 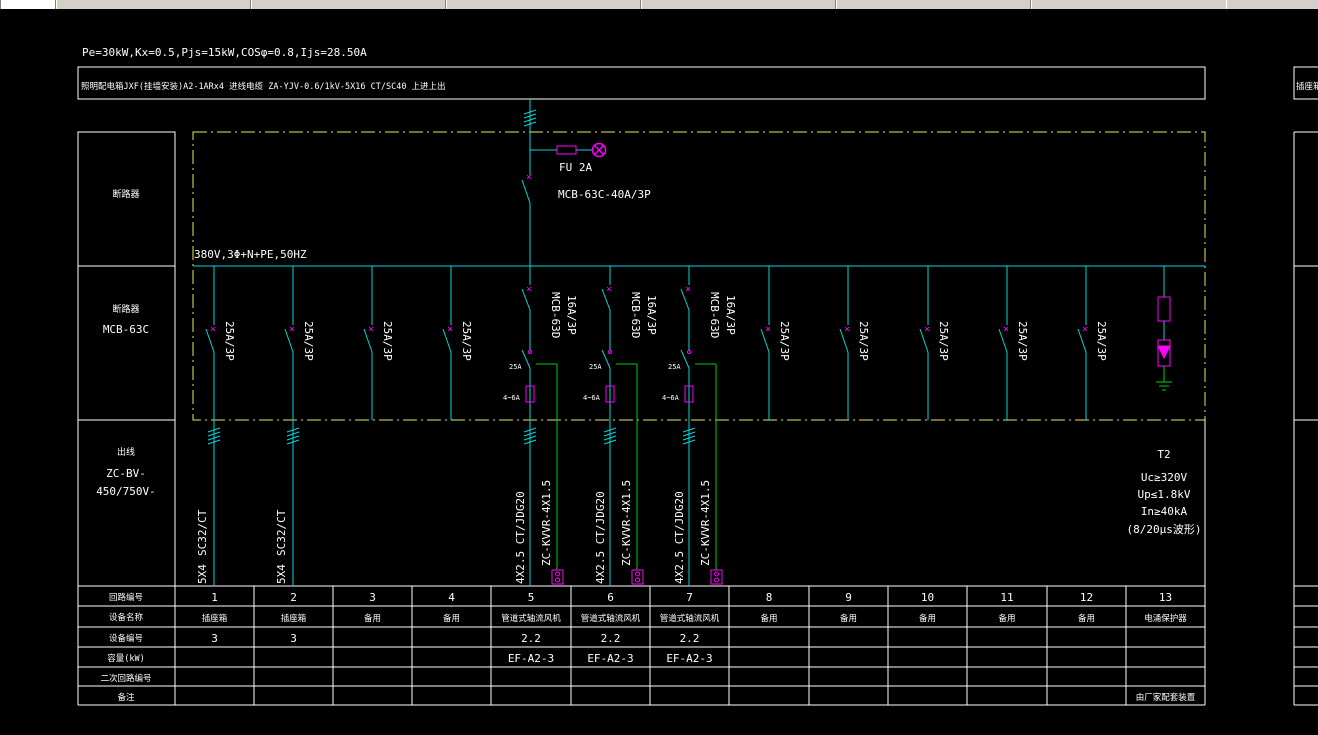 I want to click on remark: 由厂家配套装置, so click(x=1166, y=697).